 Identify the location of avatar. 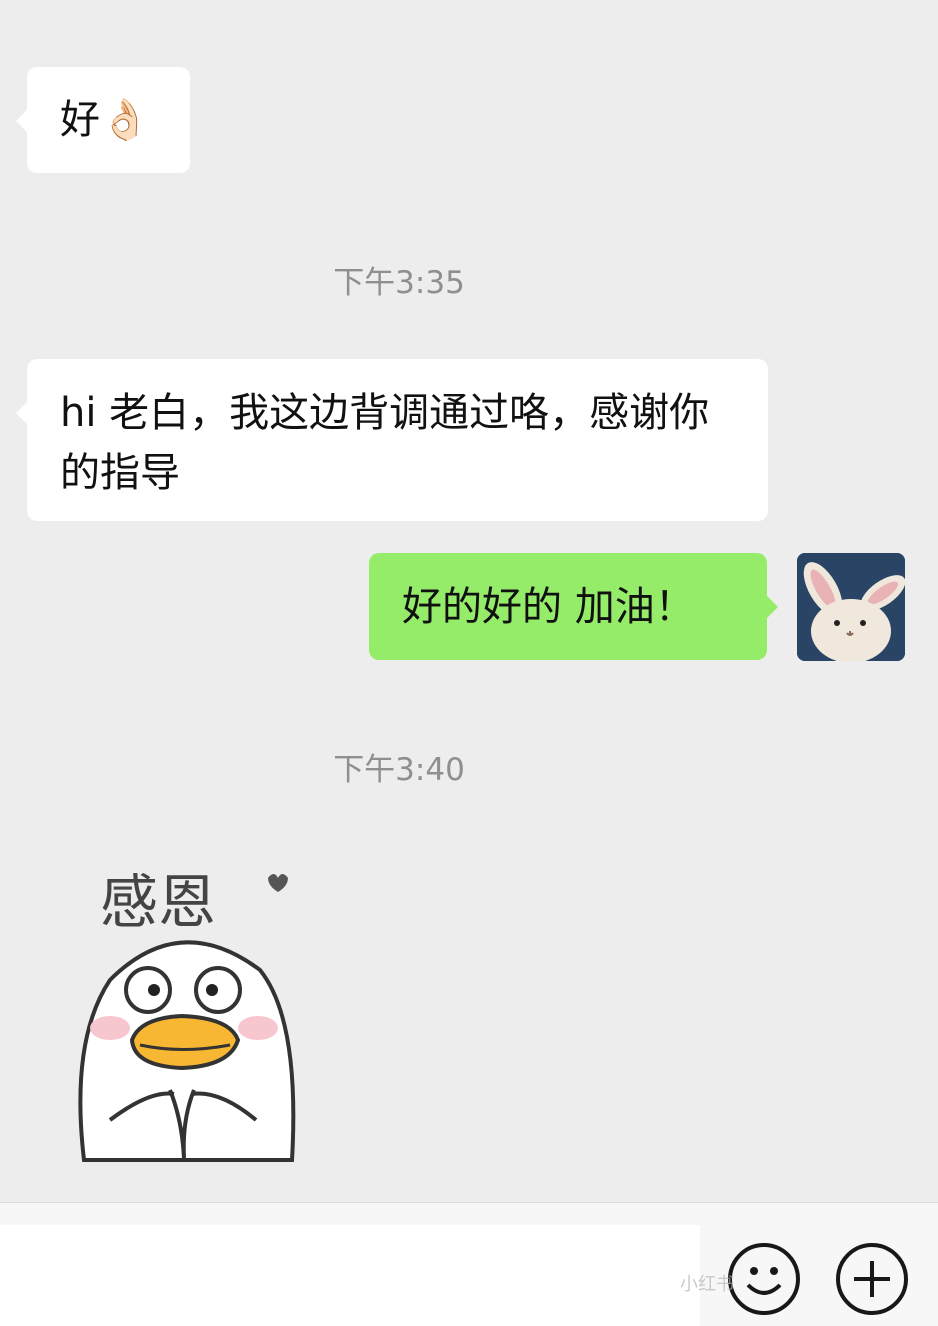
(851, 607).